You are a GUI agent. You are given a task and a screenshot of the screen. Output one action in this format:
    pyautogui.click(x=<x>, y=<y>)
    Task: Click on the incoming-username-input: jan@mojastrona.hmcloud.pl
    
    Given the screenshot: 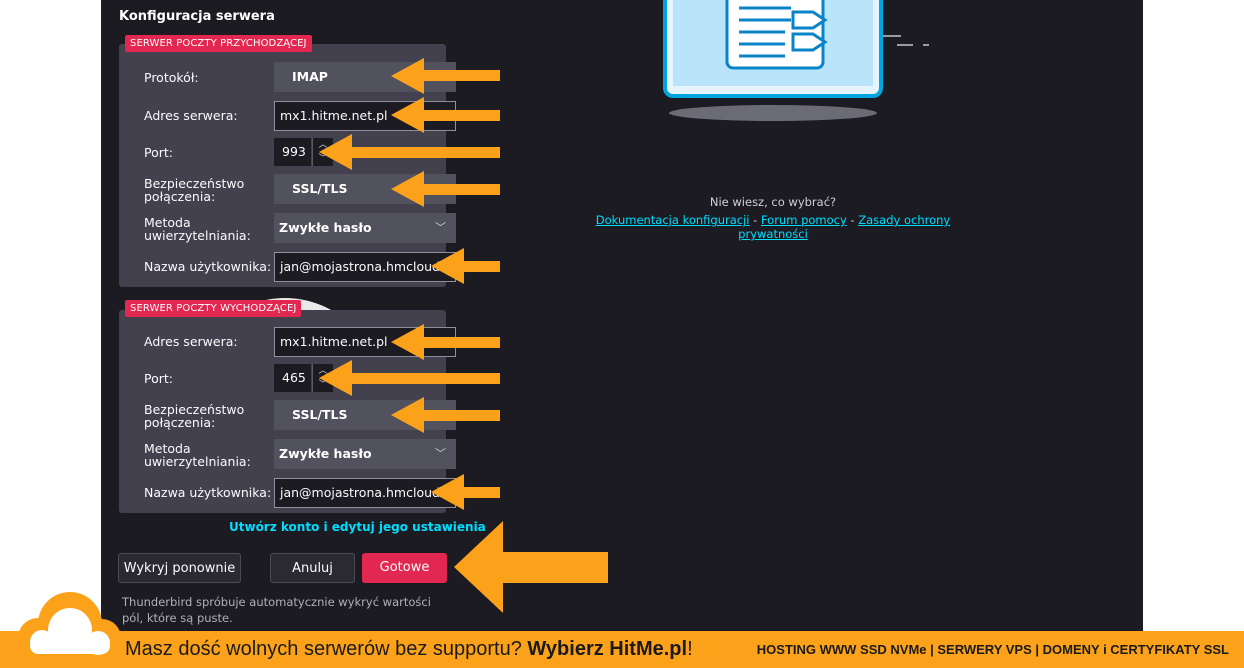 What is the action you would take?
    pyautogui.click(x=365, y=267)
    